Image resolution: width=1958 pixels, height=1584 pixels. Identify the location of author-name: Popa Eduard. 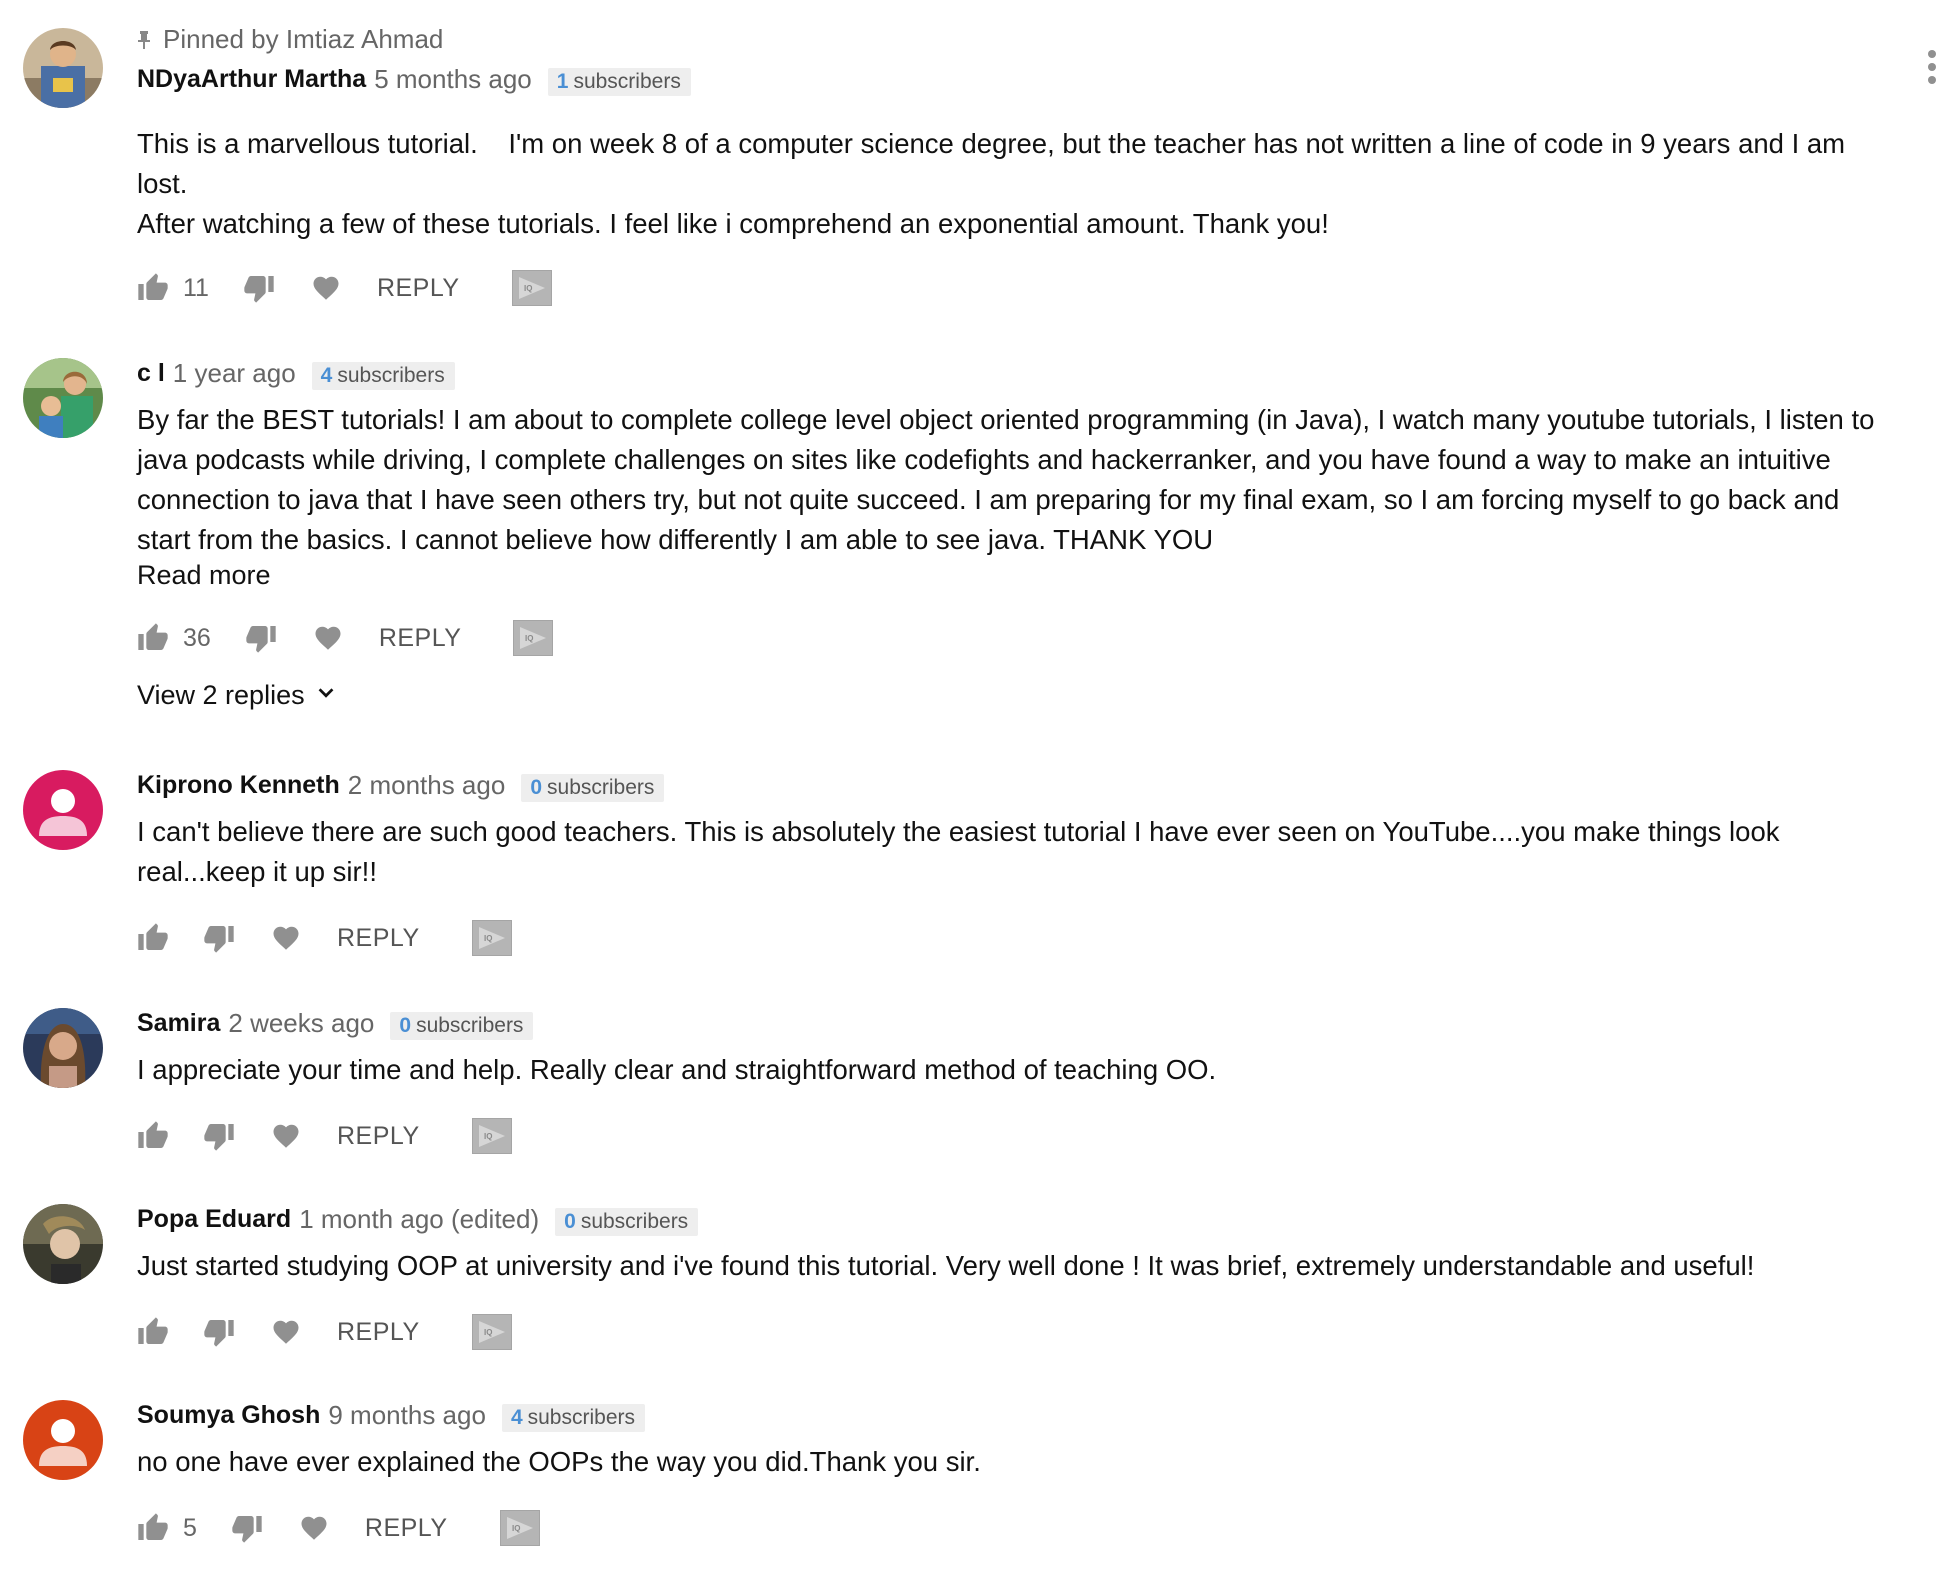
(214, 1219).